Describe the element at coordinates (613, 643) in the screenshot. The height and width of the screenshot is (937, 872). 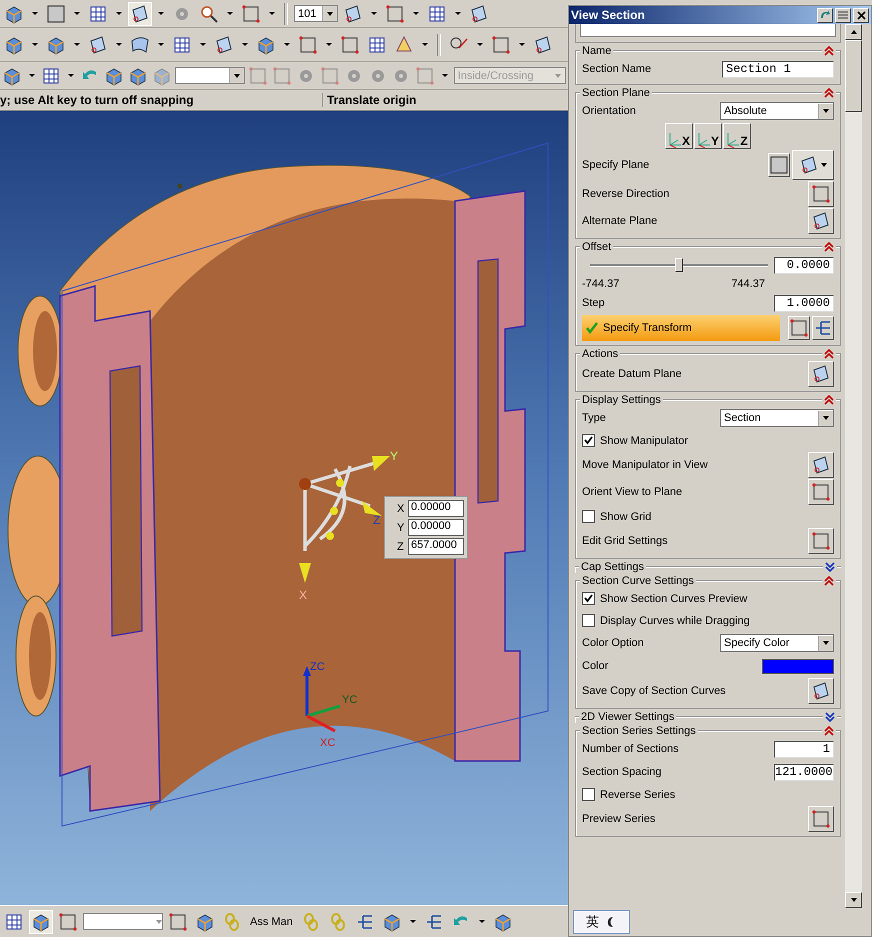
I see `field-label: Color Option` at that location.